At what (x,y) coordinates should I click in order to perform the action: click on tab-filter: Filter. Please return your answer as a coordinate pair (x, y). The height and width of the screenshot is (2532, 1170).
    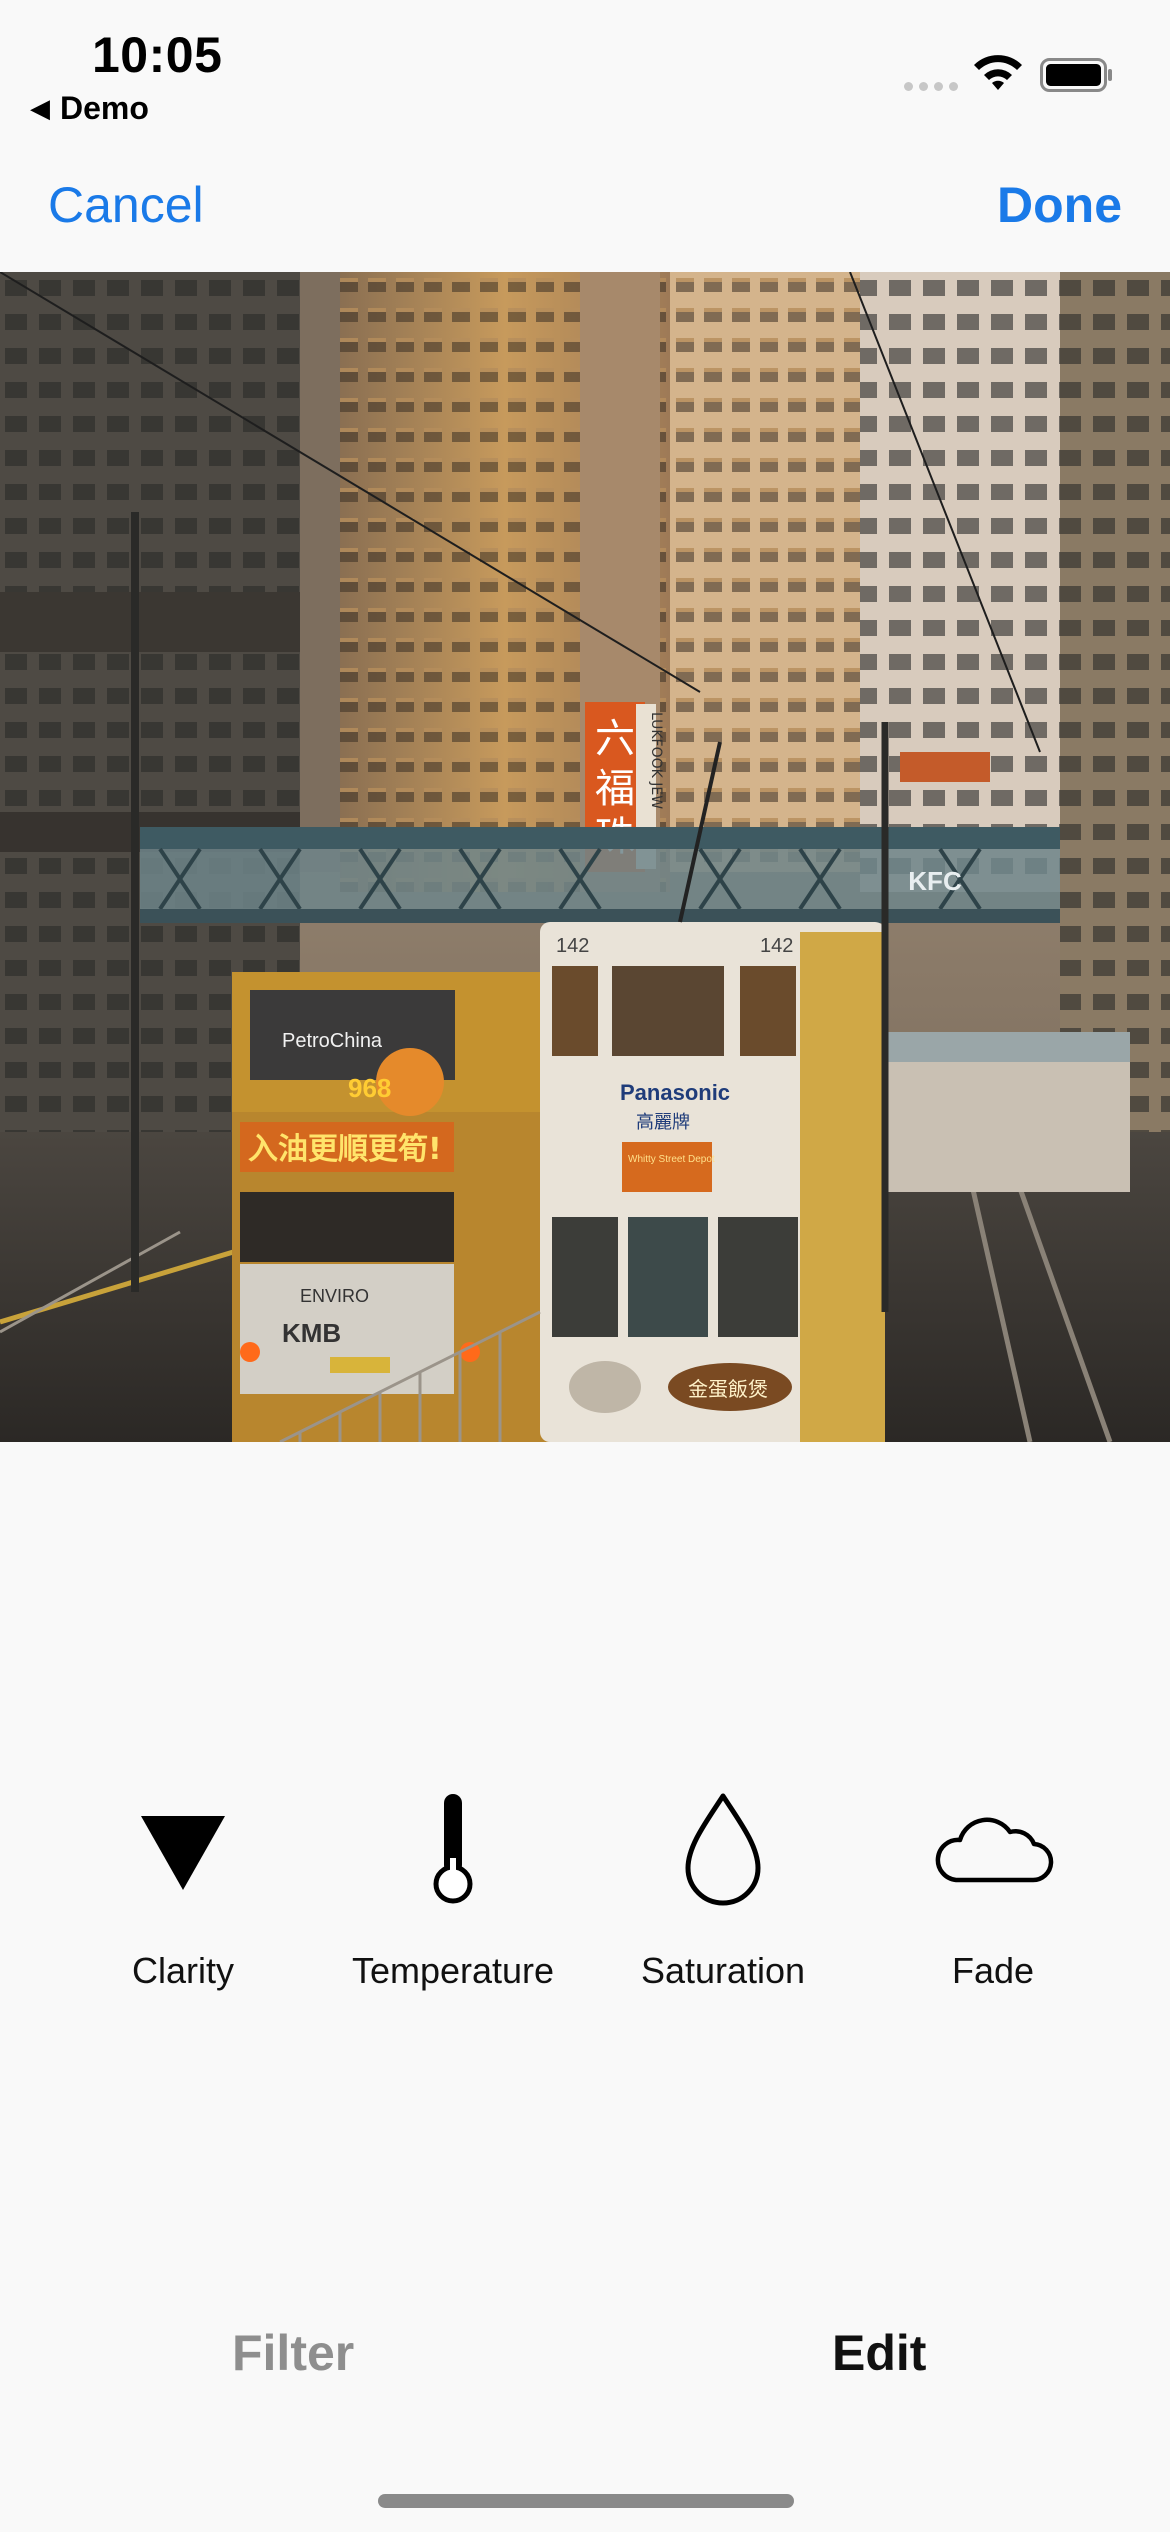
    Looking at the image, I should click on (293, 2353).